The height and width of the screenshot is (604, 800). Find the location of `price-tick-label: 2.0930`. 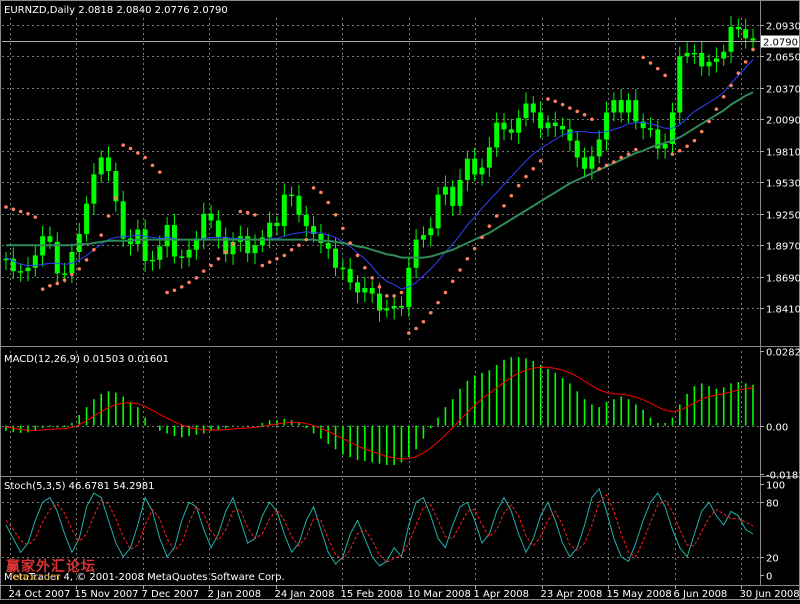

price-tick-label: 2.0930 is located at coordinates (783, 27).